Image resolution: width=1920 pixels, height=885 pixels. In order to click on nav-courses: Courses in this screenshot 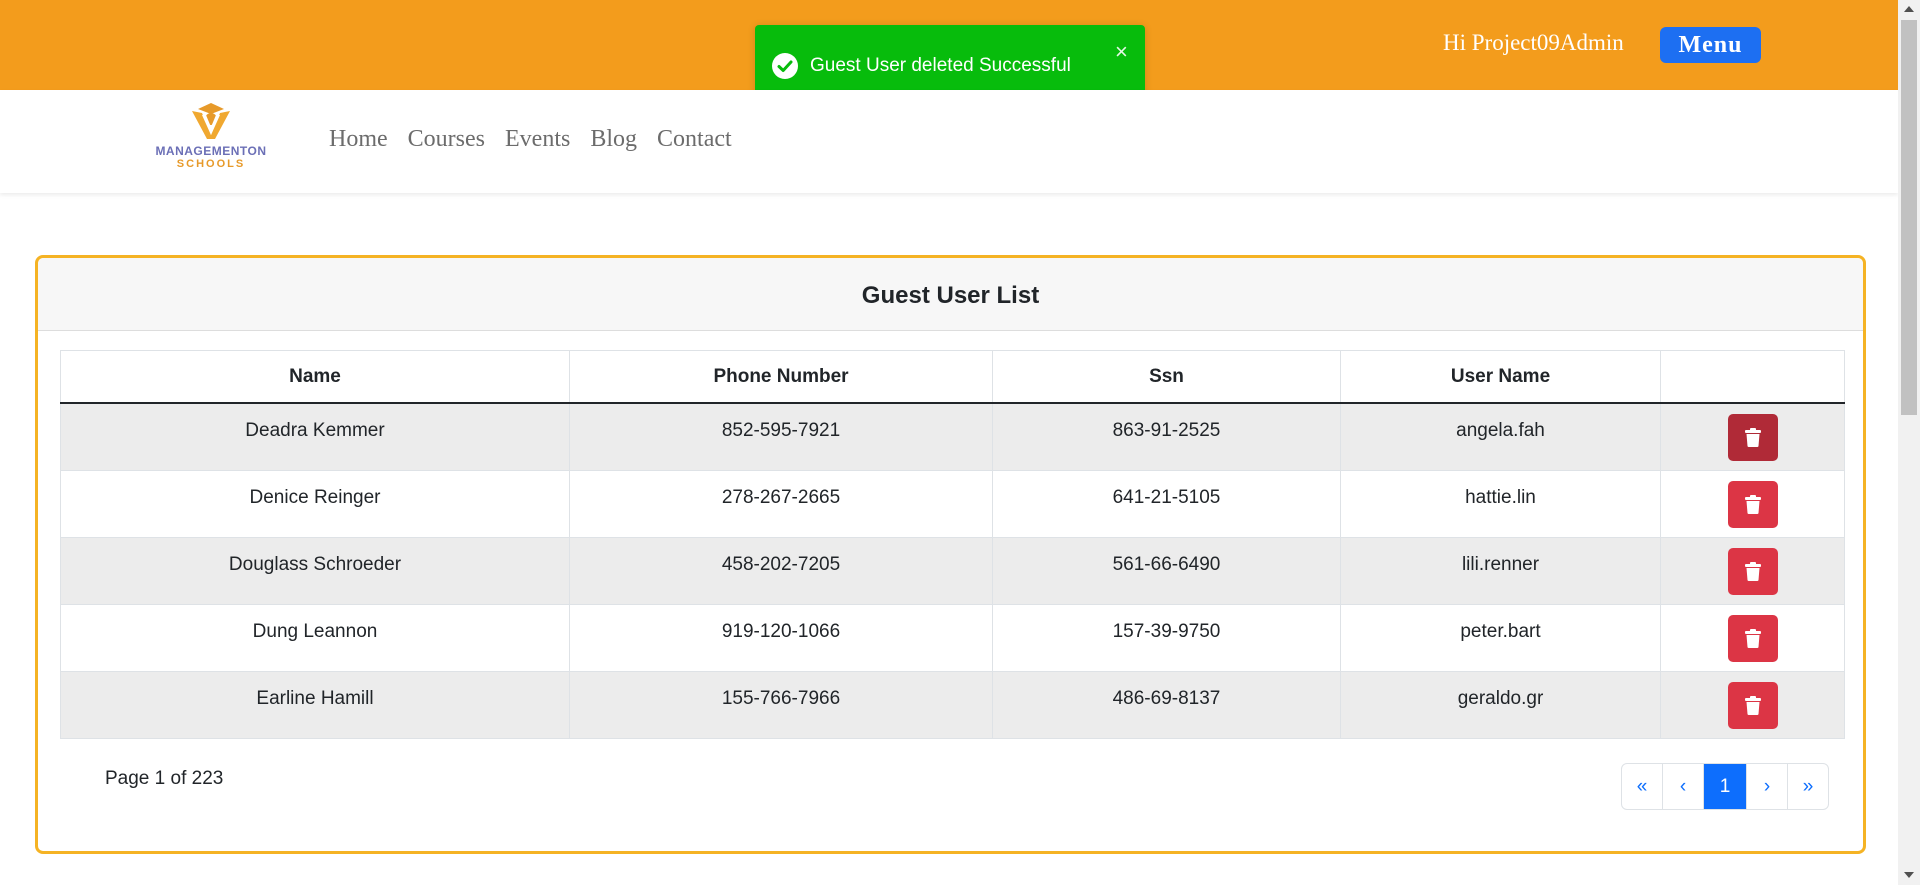, I will do `click(446, 139)`.